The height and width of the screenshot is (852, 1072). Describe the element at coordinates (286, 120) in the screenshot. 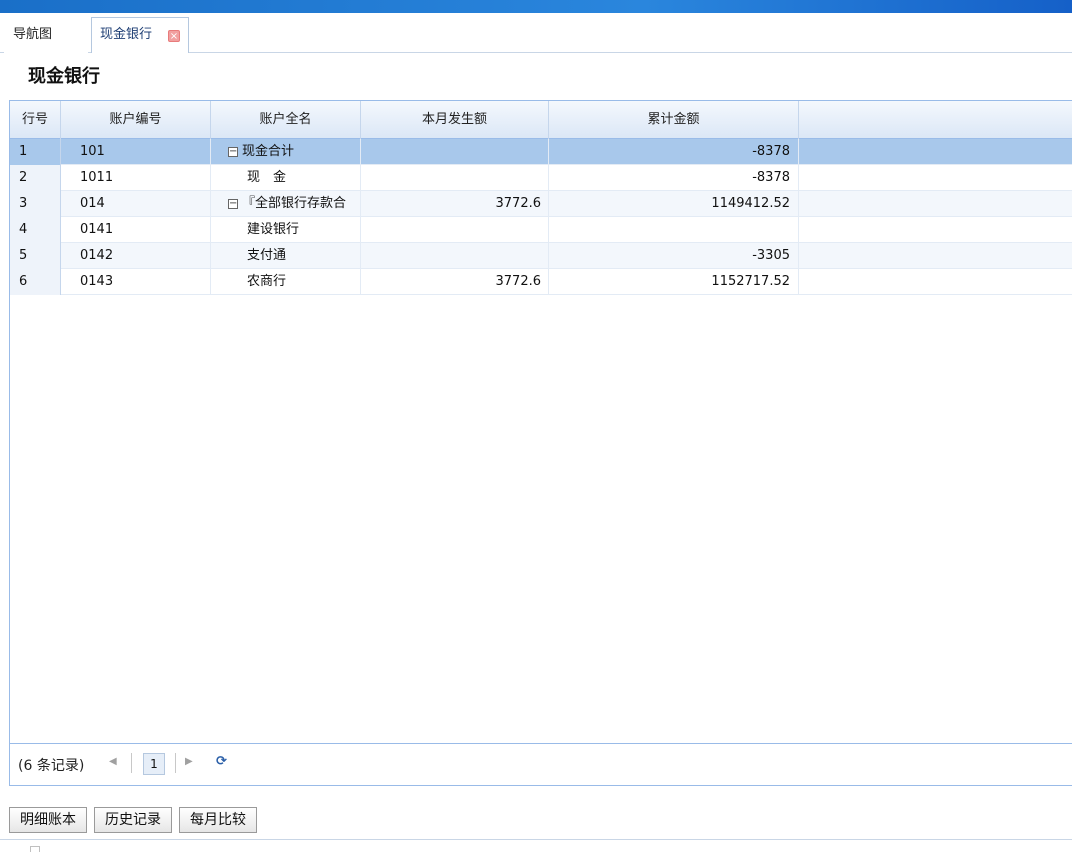

I see `column-header-account-name: 账户全名` at that location.